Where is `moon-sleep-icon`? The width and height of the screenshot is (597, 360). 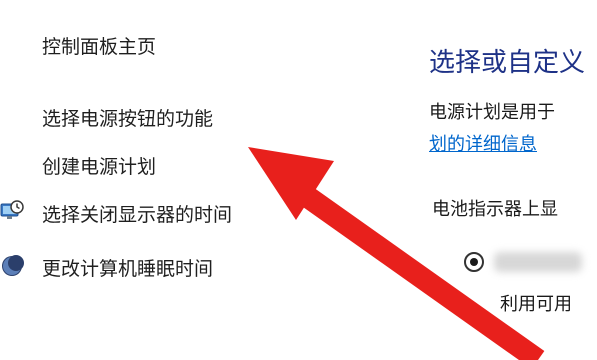 moon-sleep-icon is located at coordinates (12, 266).